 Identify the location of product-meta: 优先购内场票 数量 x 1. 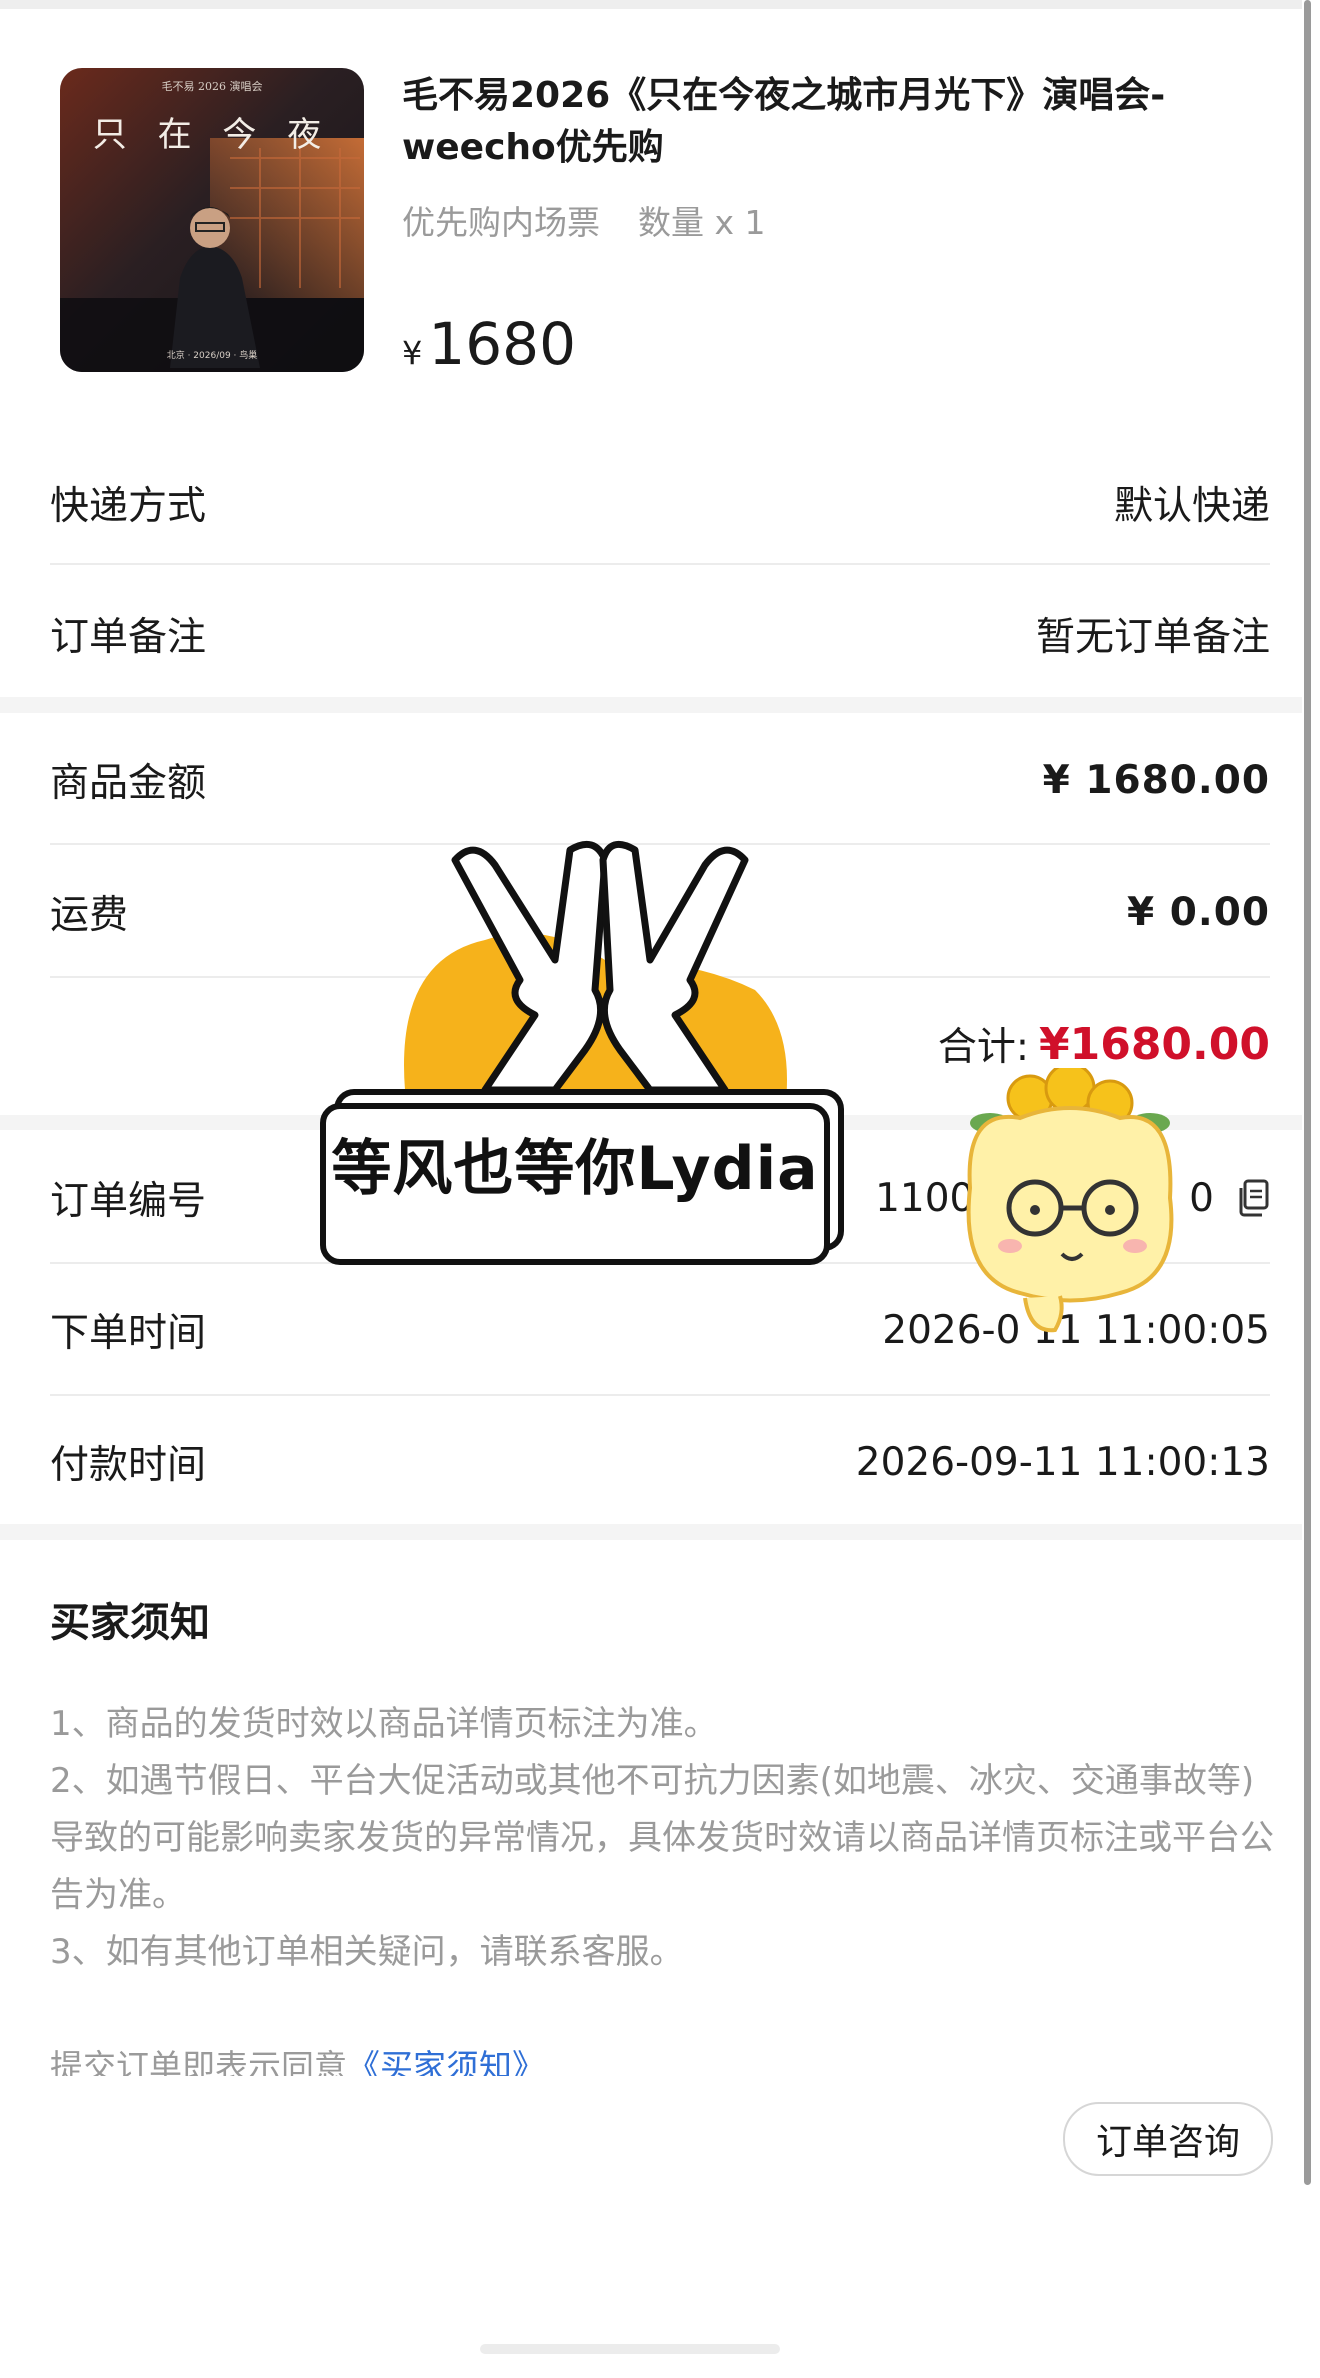
(603, 220).